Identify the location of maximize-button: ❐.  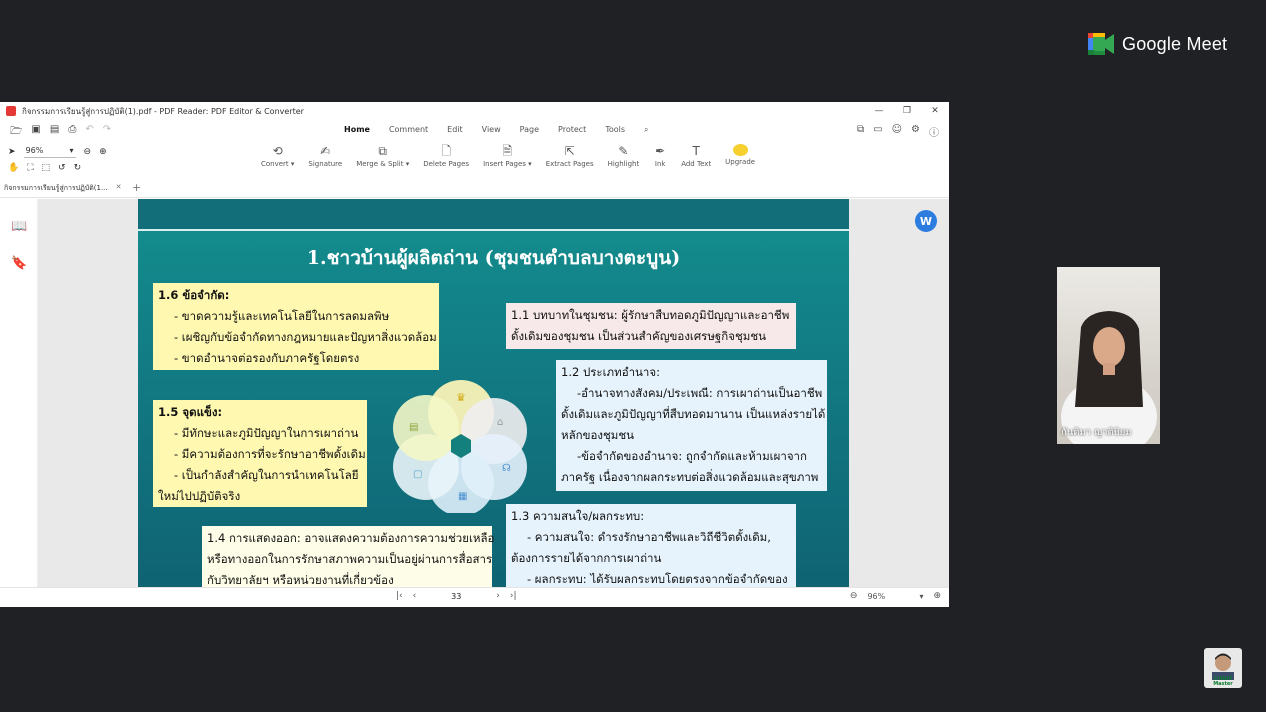
(907, 111).